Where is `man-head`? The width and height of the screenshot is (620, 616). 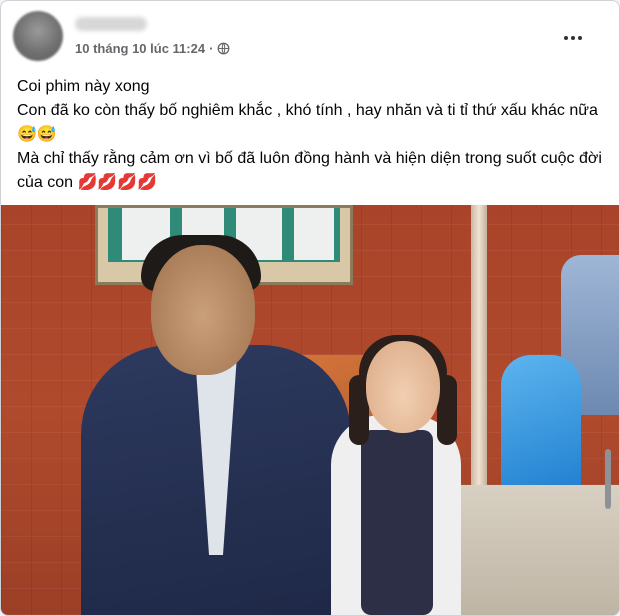 man-head is located at coordinates (203, 310).